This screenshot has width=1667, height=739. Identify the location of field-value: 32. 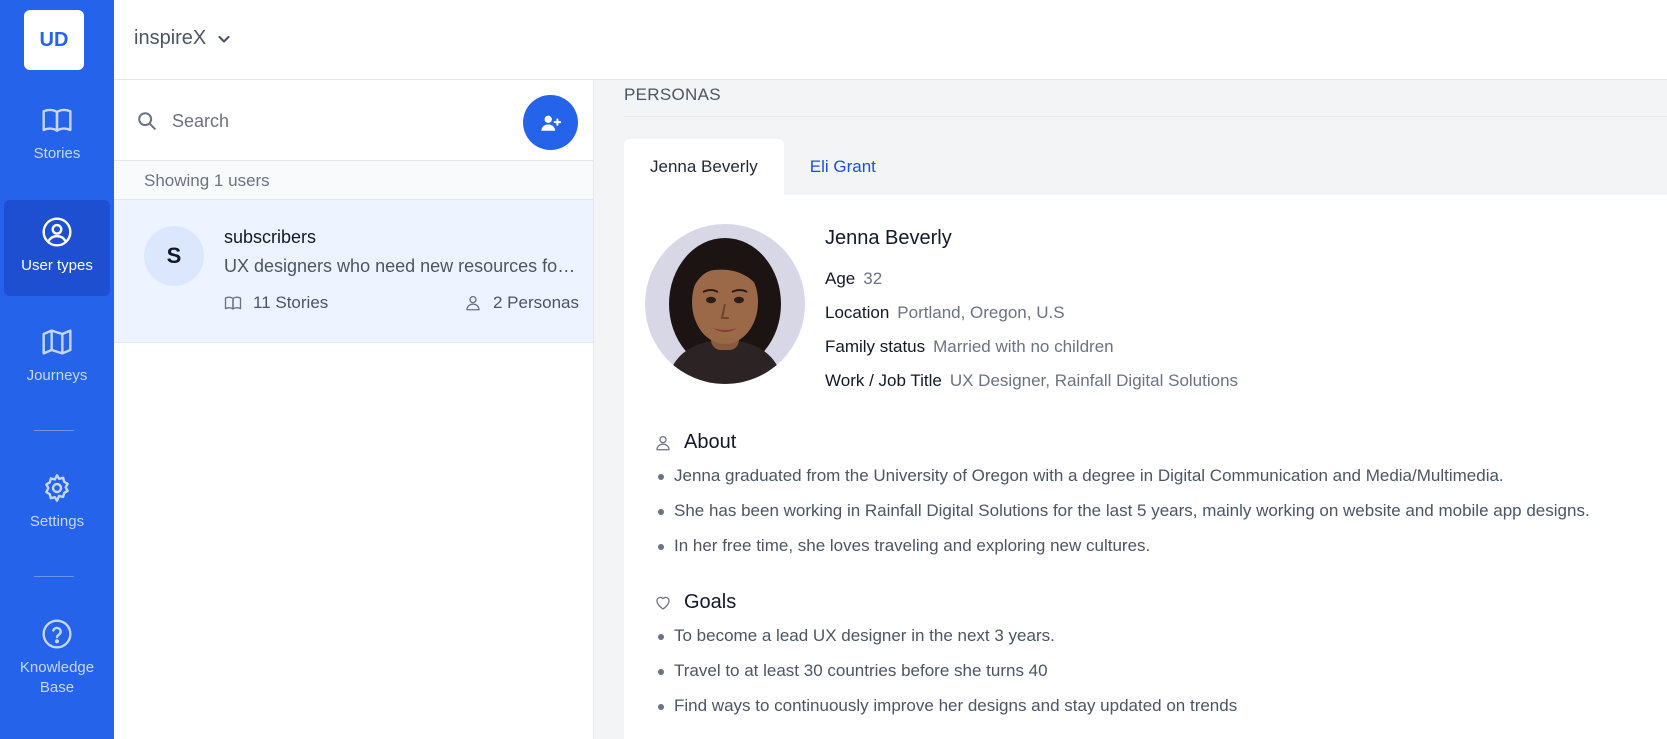
(873, 278).